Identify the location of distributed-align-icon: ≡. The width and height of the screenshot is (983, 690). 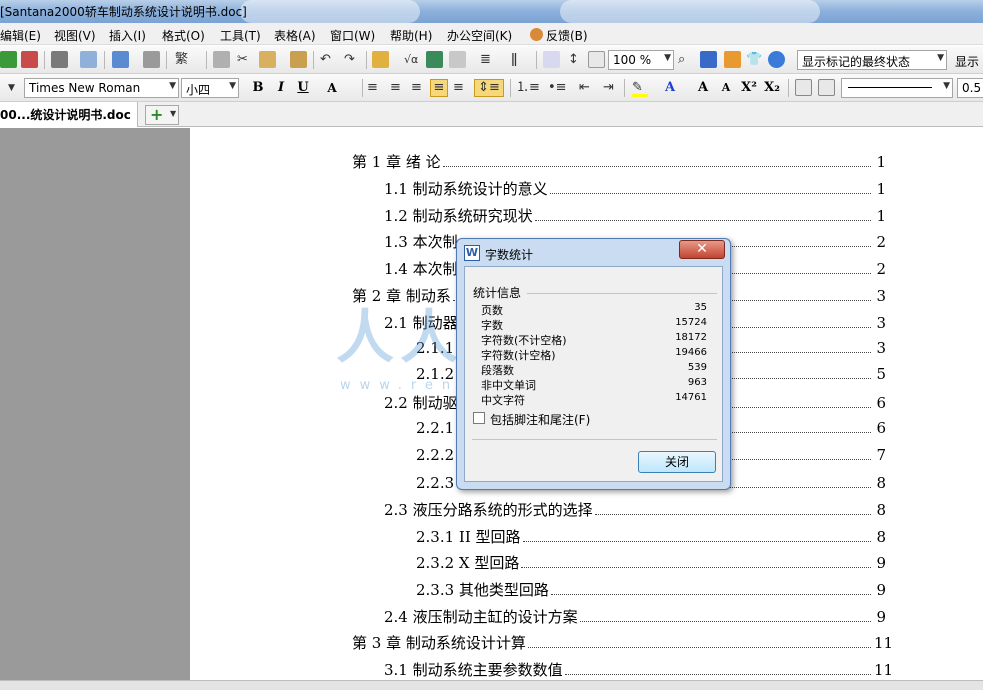
(458, 88).